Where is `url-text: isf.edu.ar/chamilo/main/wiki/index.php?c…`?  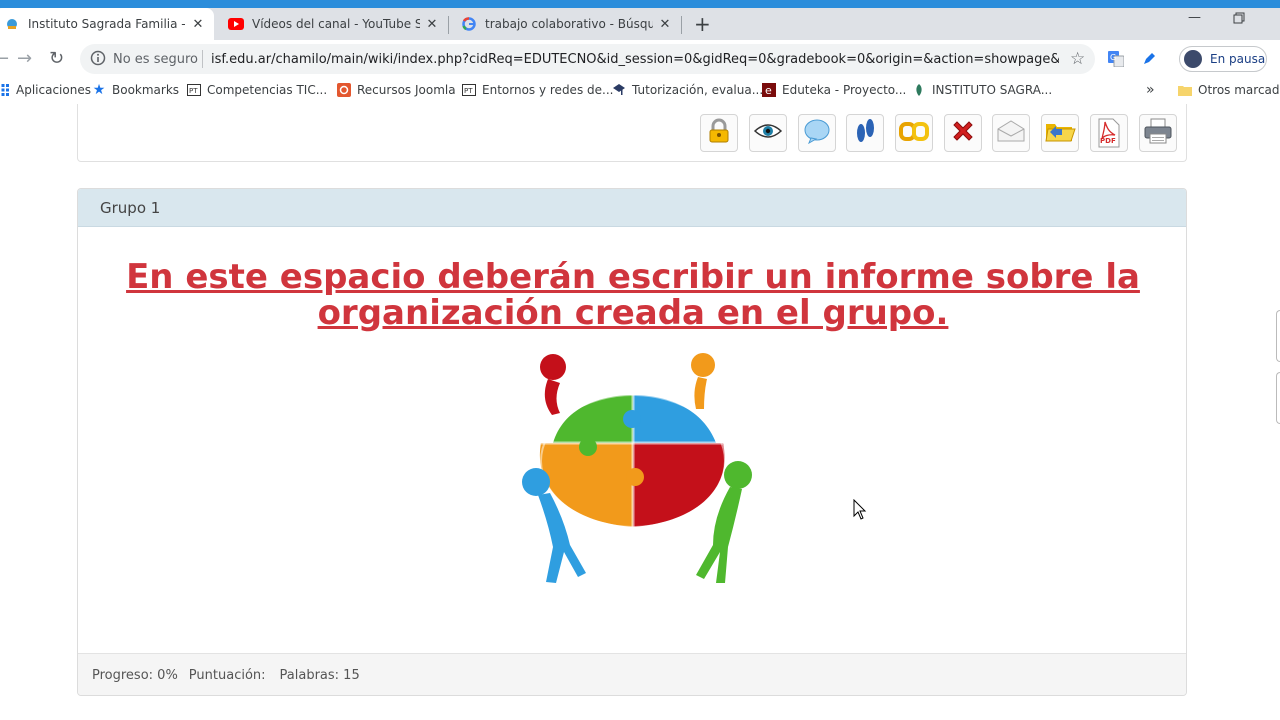 url-text: isf.edu.ar/chamilo/main/wiki/index.php?c… is located at coordinates (635, 59).